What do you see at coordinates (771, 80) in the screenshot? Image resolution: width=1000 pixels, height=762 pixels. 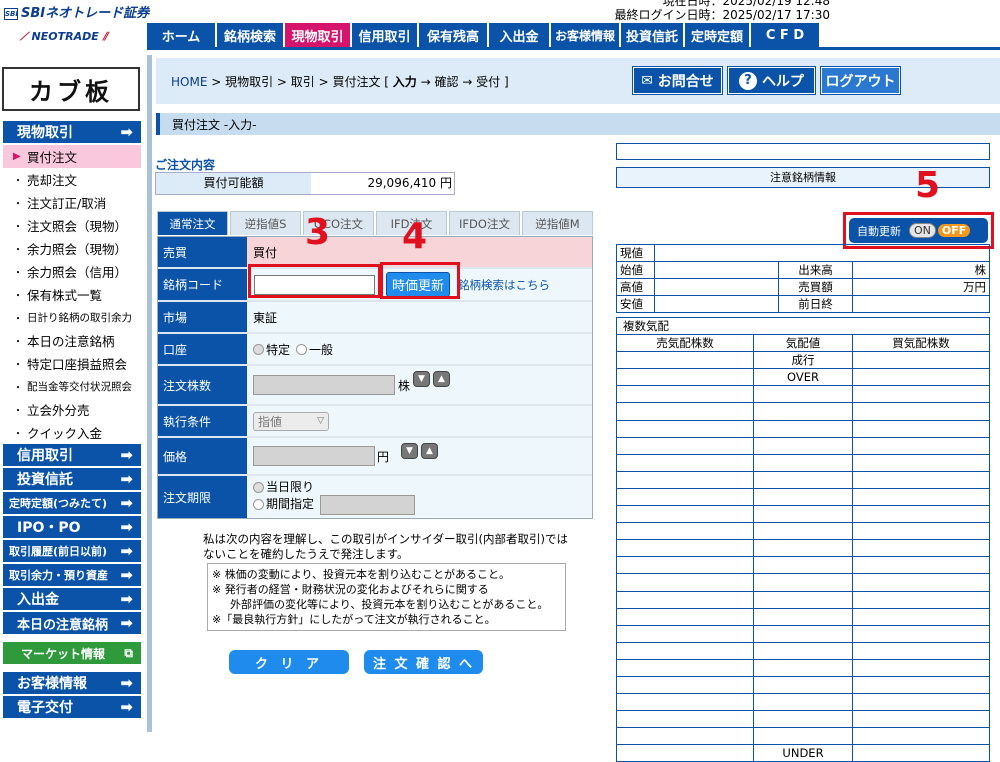 I see `help-button: ? ヘルプ` at bounding box center [771, 80].